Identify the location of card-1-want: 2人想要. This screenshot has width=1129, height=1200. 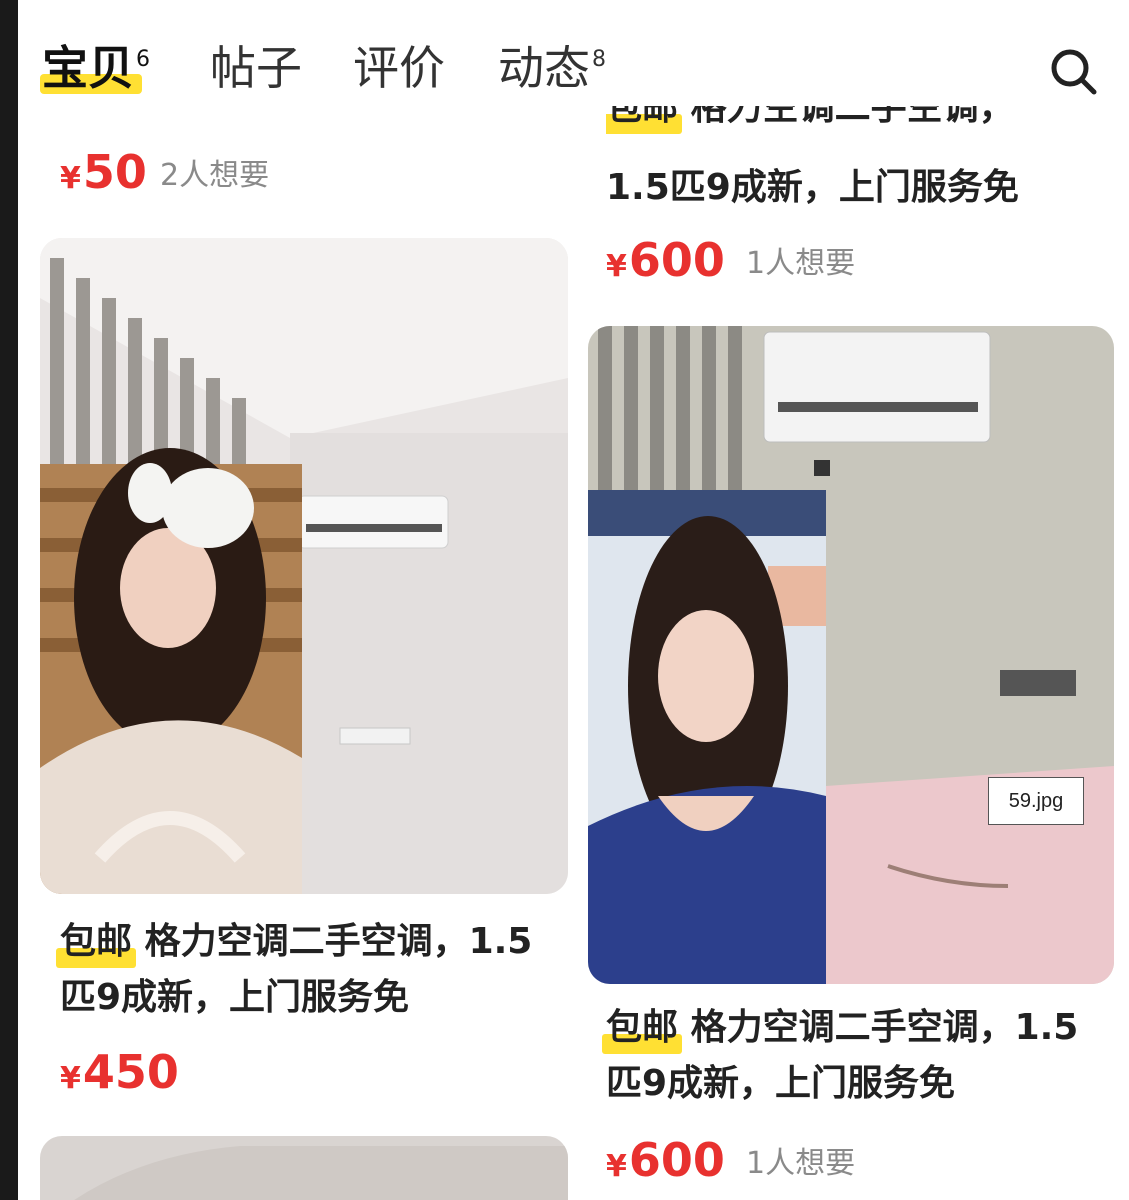
(215, 175).